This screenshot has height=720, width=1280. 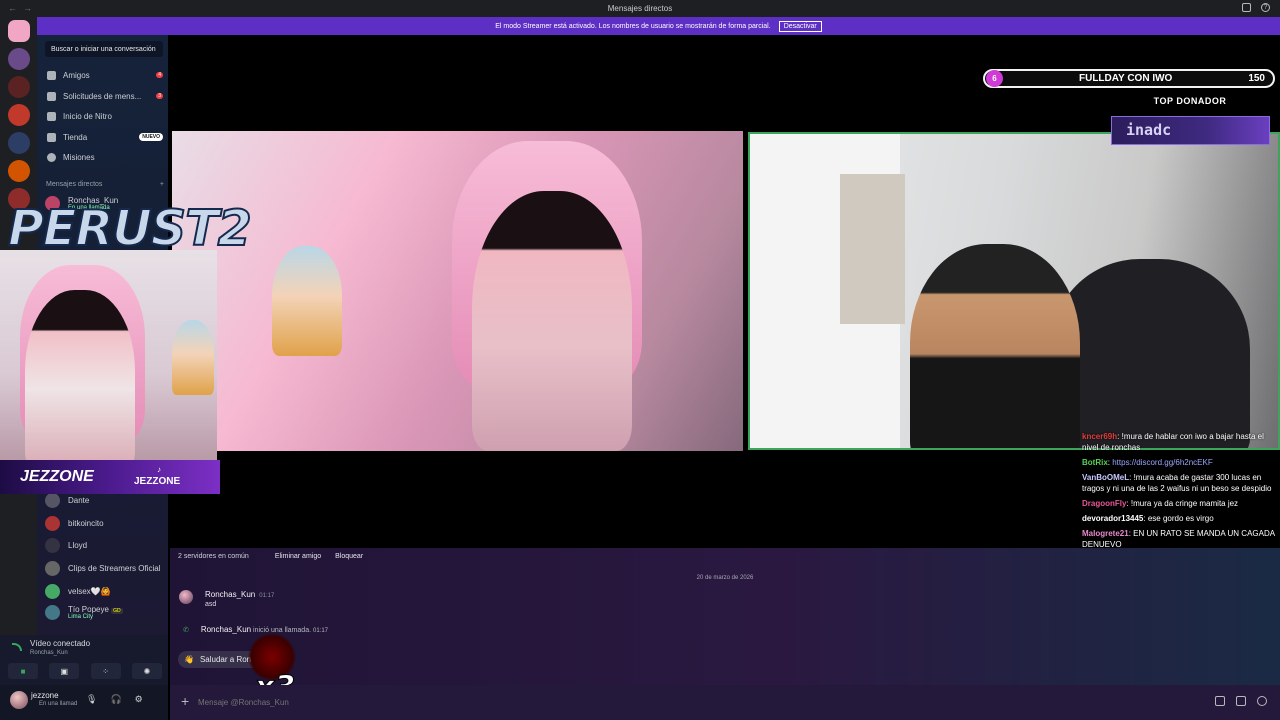 I want to click on top-donor-label: TOP DONADOR, so click(x=1190, y=101).